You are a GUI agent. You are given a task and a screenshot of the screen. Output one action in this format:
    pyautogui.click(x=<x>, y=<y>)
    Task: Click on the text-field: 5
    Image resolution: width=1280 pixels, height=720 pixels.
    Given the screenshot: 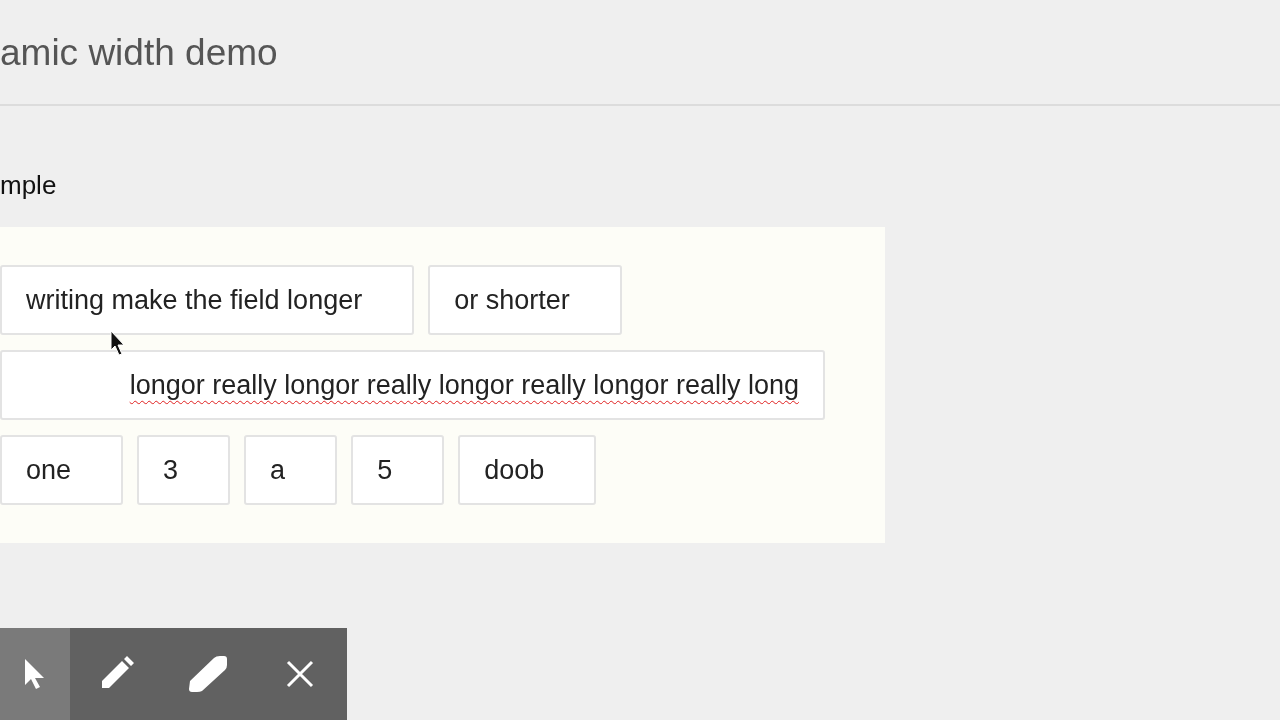 What is the action you would take?
    pyautogui.click(x=398, y=470)
    